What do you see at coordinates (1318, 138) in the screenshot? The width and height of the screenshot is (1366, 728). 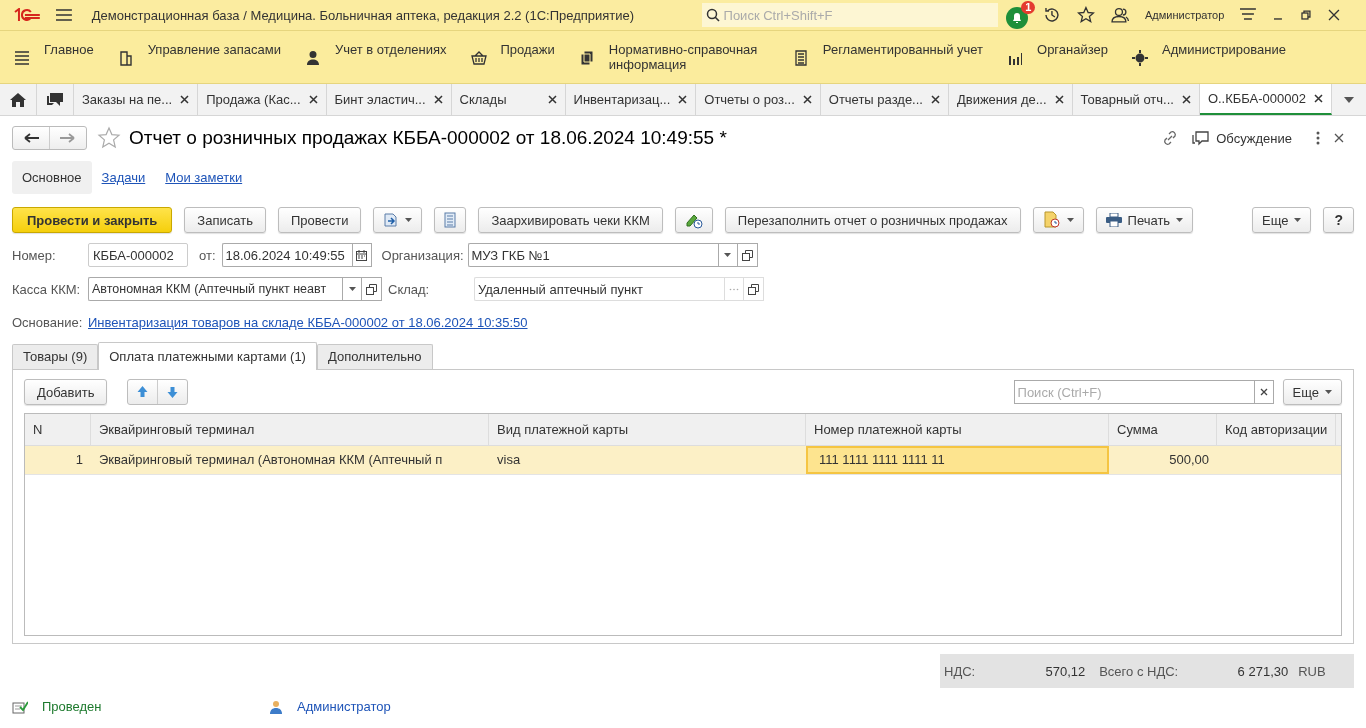 I see `more-actions-icon` at bounding box center [1318, 138].